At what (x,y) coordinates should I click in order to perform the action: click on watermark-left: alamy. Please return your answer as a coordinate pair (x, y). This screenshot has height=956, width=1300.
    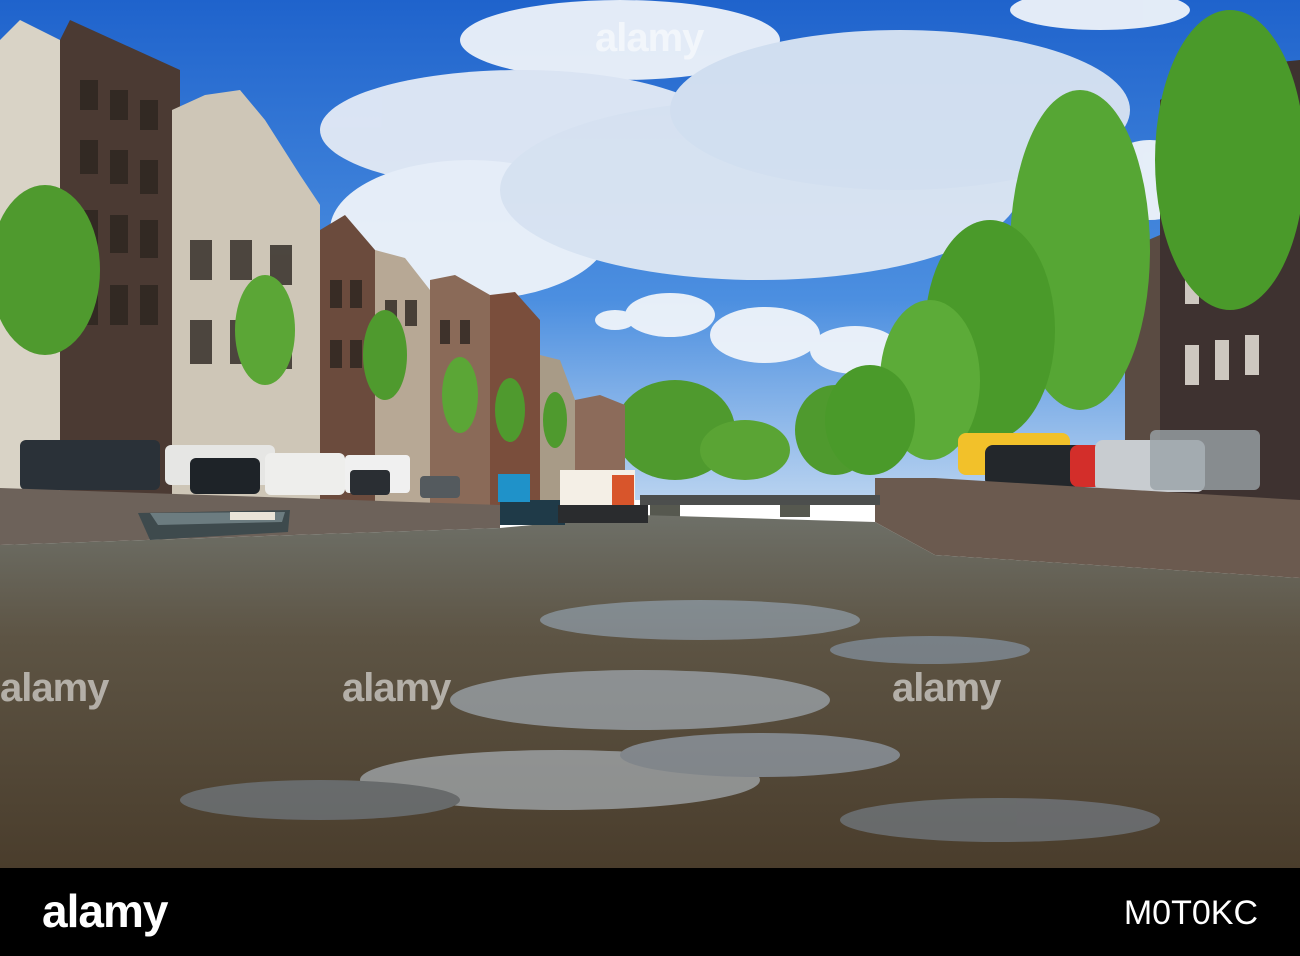
    Looking at the image, I should click on (54, 688).